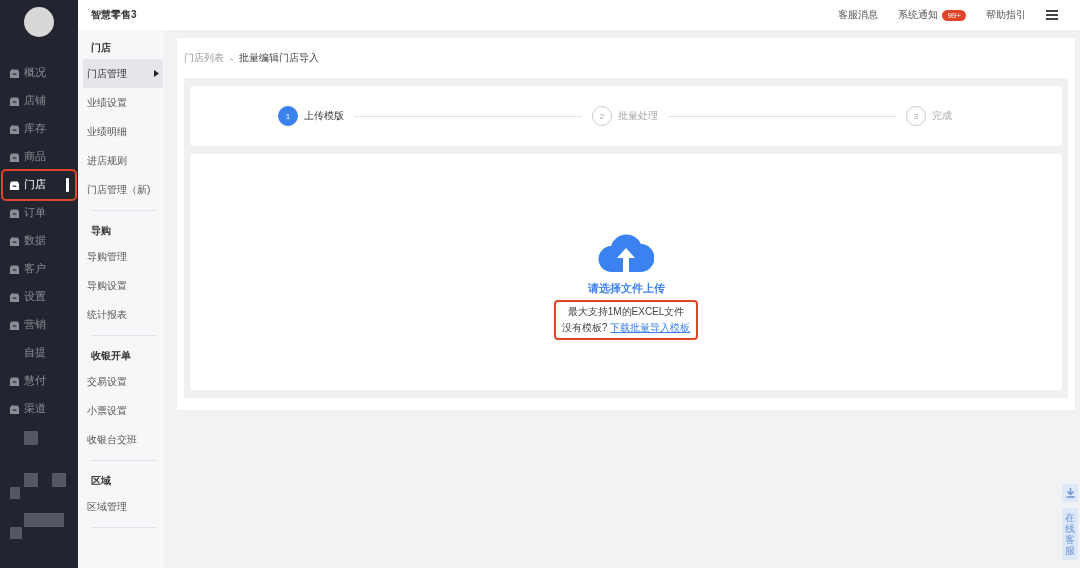 The height and width of the screenshot is (568, 1080). What do you see at coordinates (858, 15) in the screenshot?
I see `topbar-link: 客服消息` at bounding box center [858, 15].